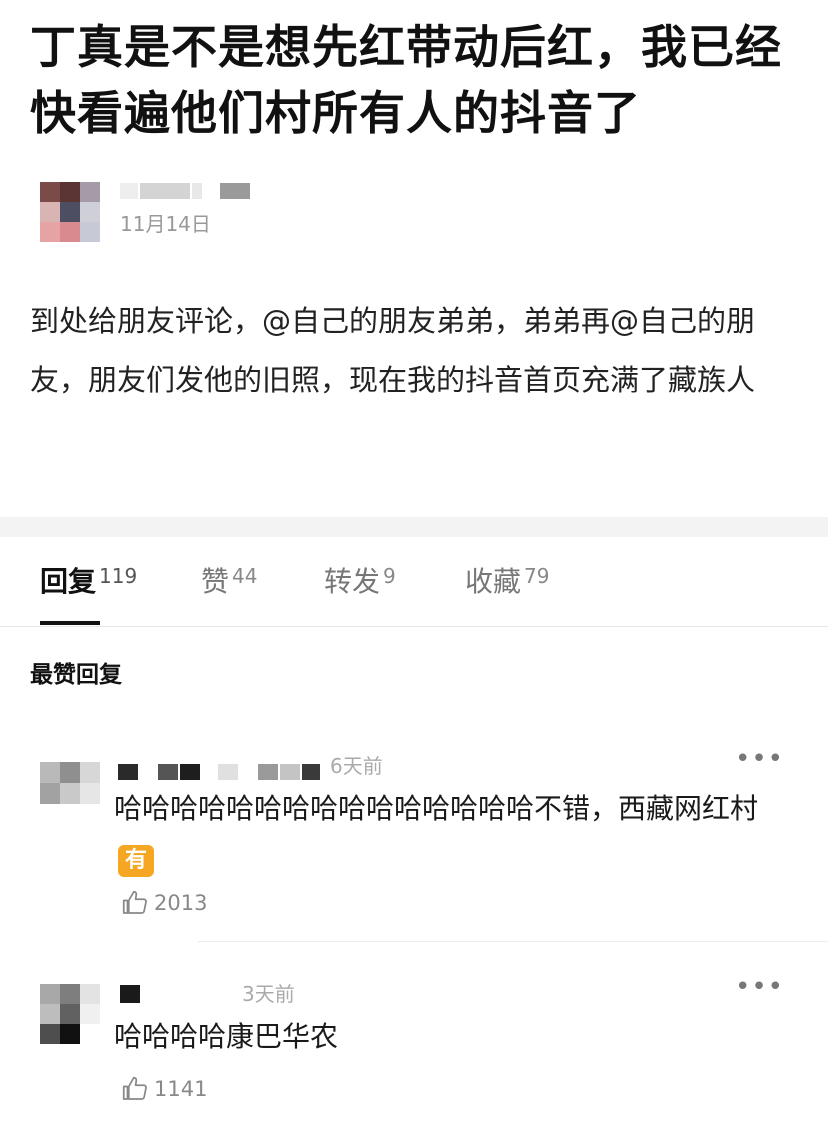 This screenshot has height=1124, width=828. What do you see at coordinates (136, 861) in the screenshot?
I see `badge-icon: 有` at bounding box center [136, 861].